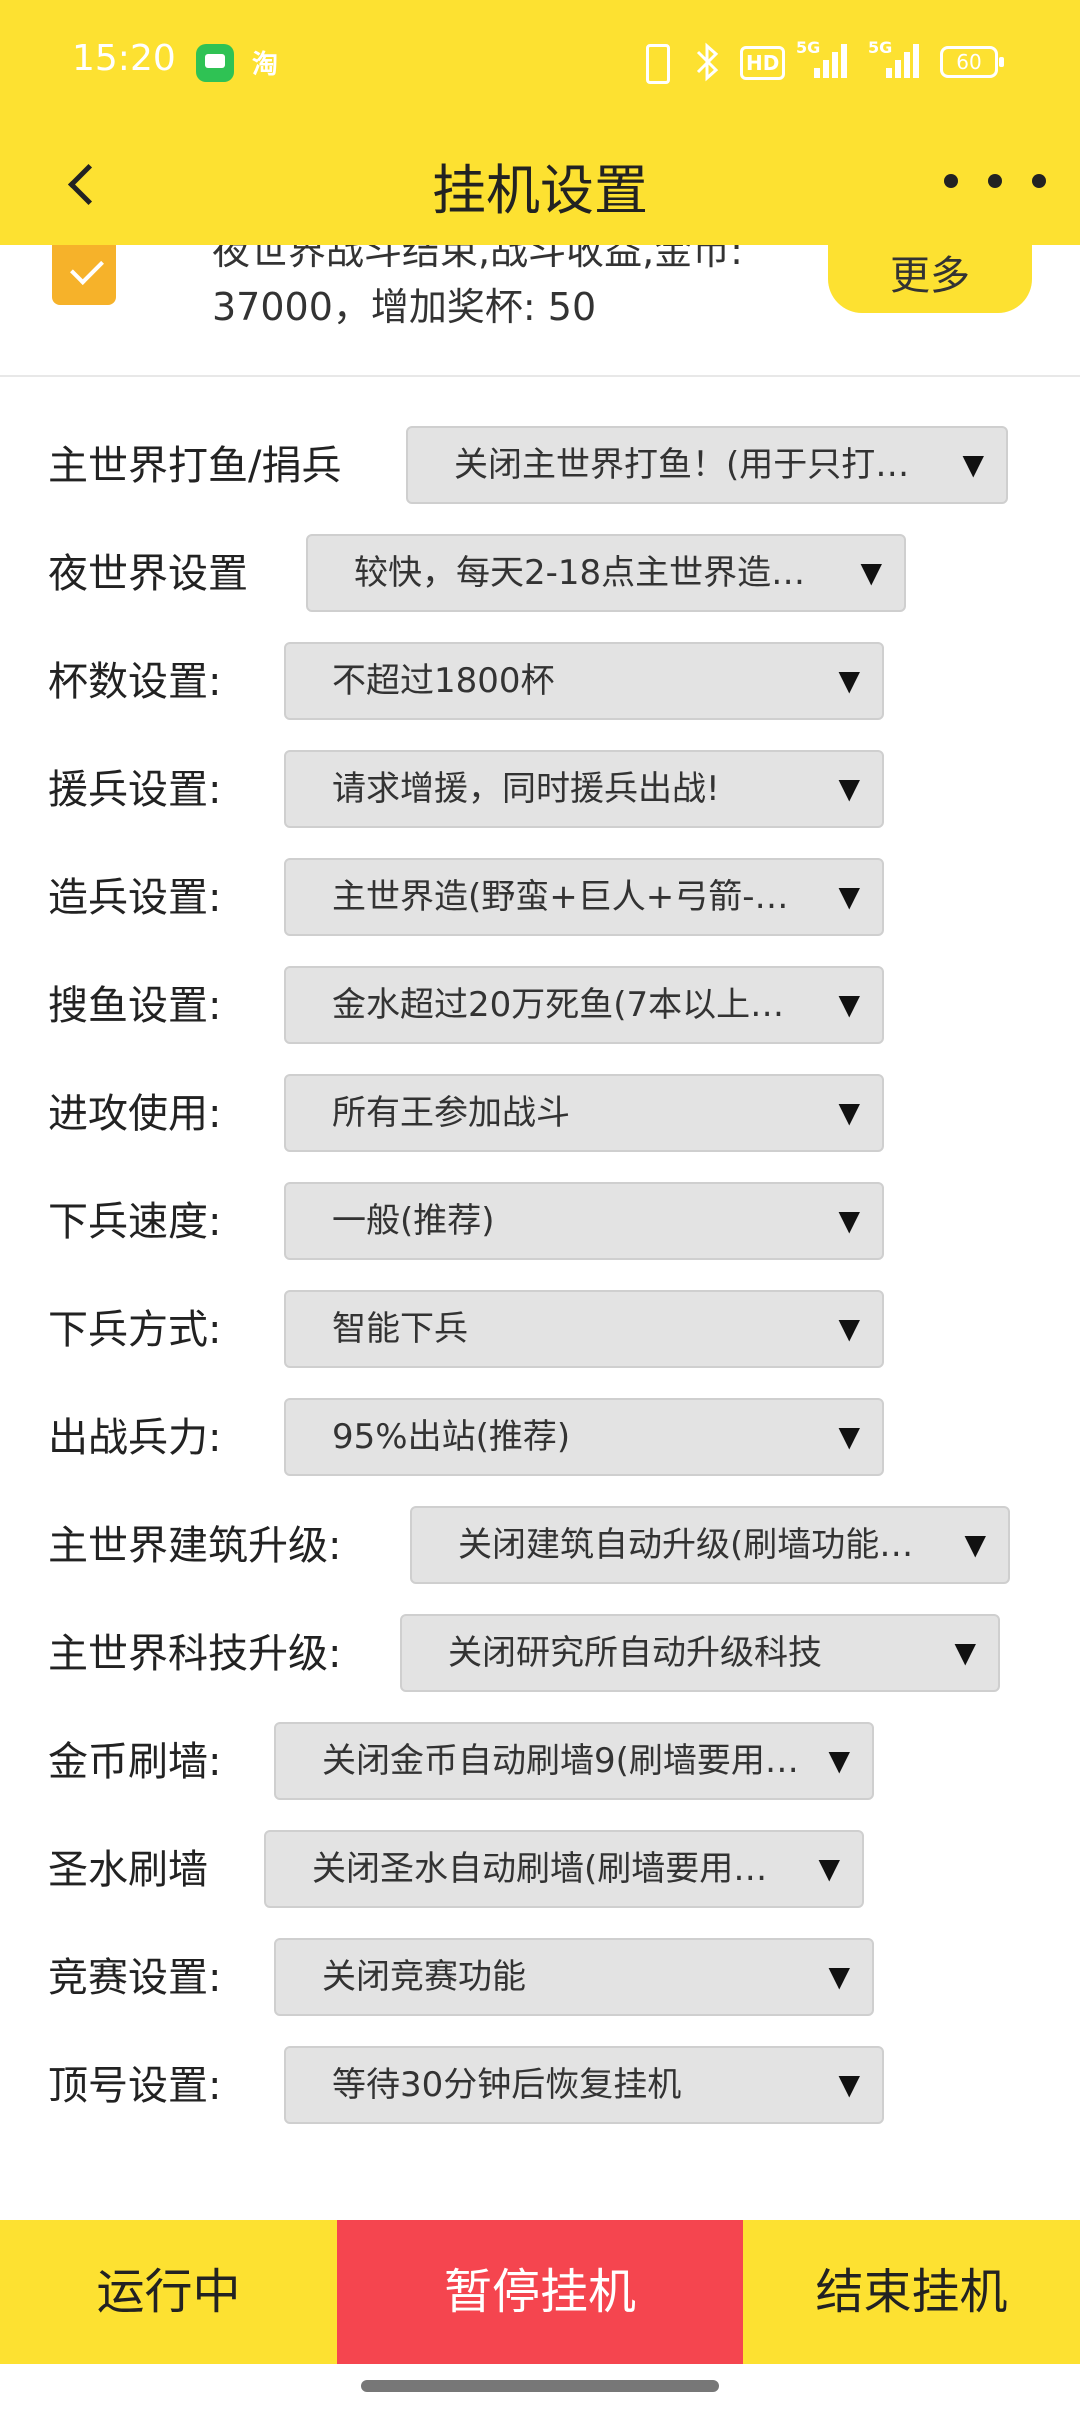  I want to click on message-app-icon, so click(215, 63).